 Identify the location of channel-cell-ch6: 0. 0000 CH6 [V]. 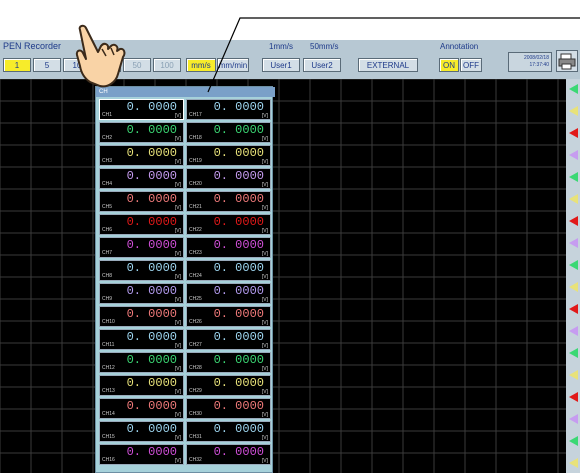
(141, 224).